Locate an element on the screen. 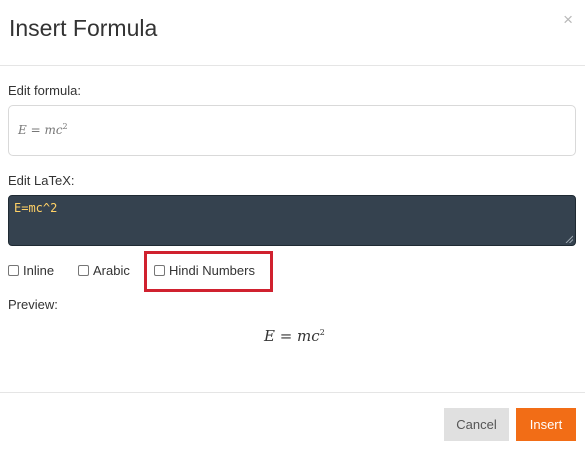  formula-editor-value: E = mc2 is located at coordinates (43, 129).